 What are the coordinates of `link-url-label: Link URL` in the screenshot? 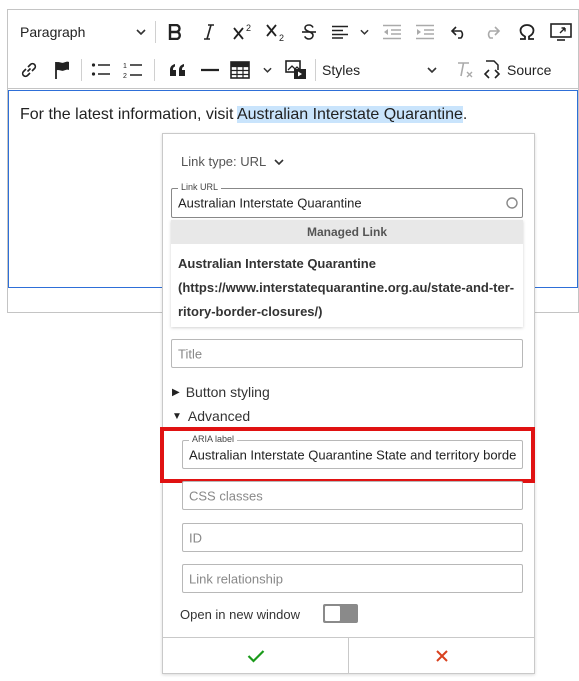 It's located at (200, 187).